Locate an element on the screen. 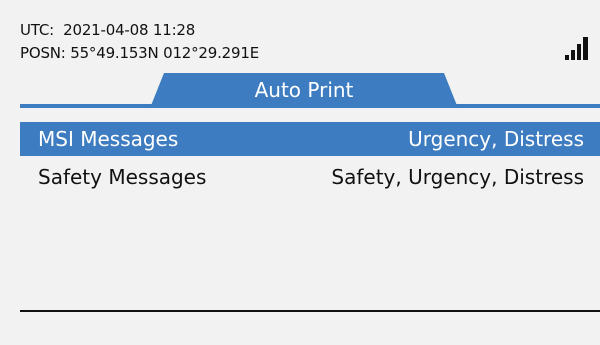 This screenshot has width=600, height=345. menu-item-label: Safety Messages is located at coordinates (122, 177).